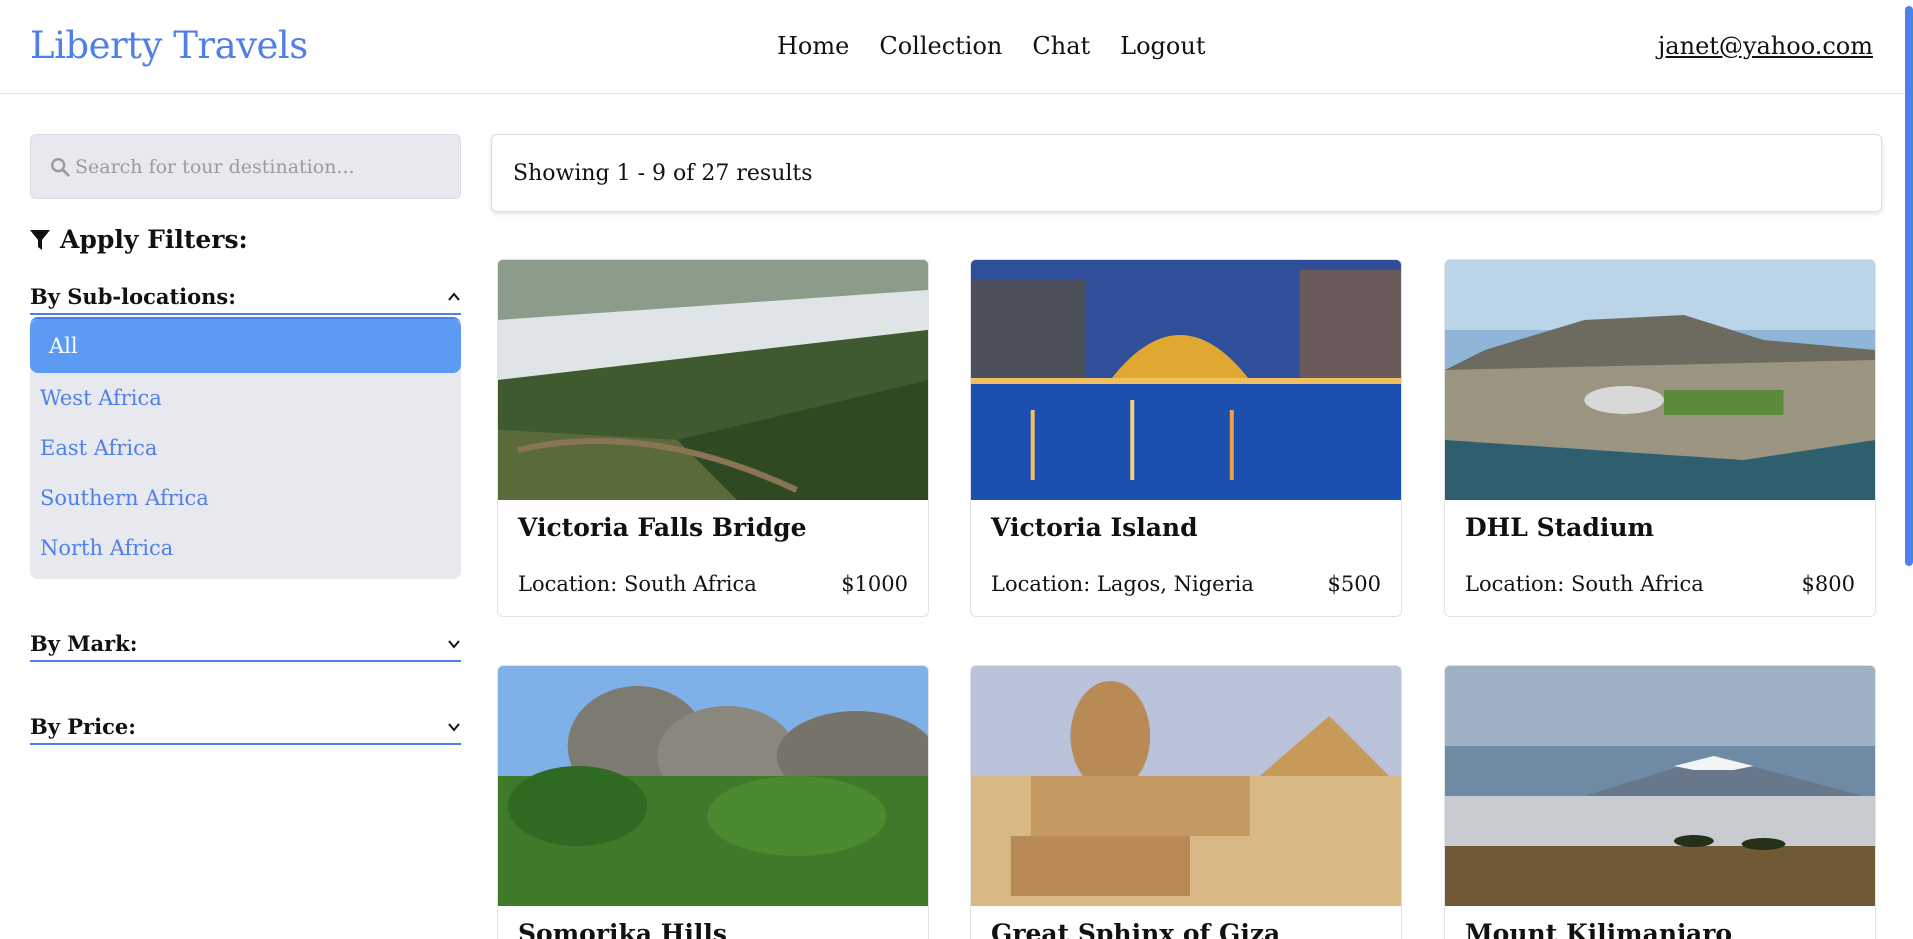  Describe the element at coordinates (662, 527) in the screenshot. I see `tour-title: Victoria Falls Bridge` at that location.